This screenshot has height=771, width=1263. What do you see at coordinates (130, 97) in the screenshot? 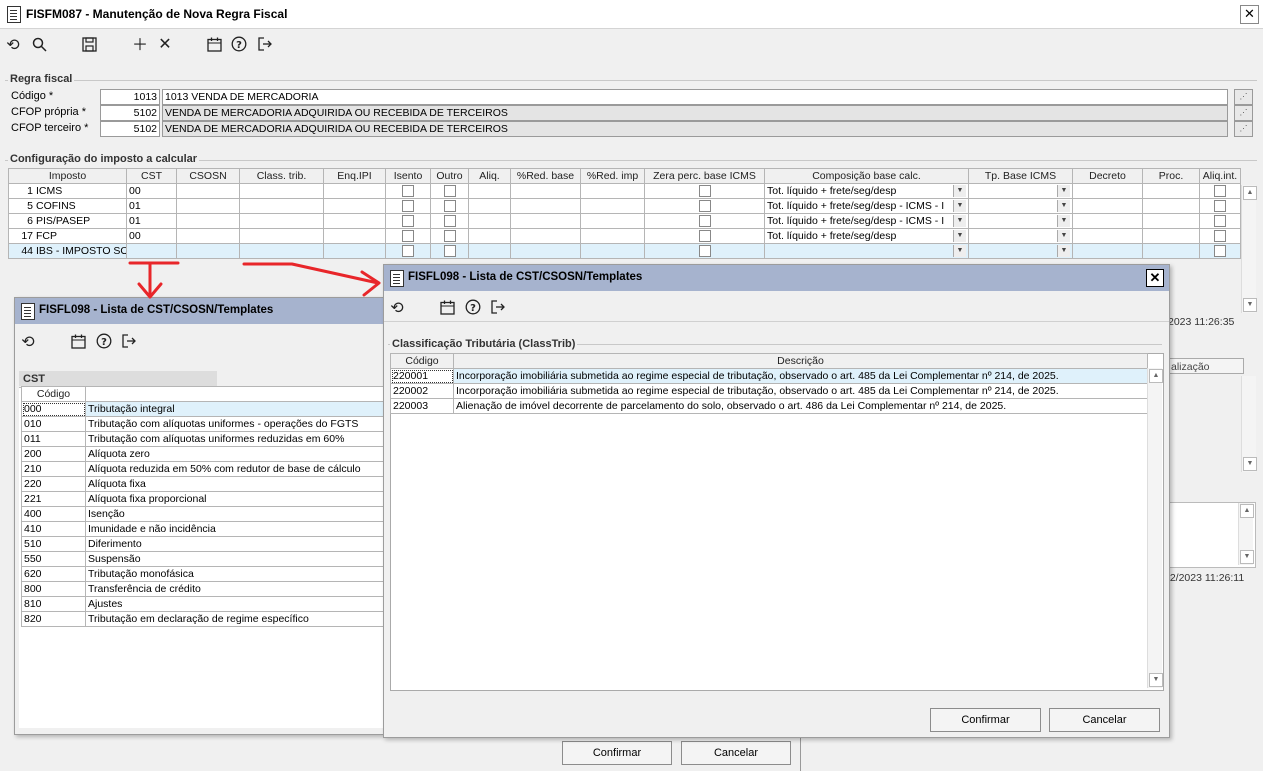
I see `codigo-input: 1013` at bounding box center [130, 97].